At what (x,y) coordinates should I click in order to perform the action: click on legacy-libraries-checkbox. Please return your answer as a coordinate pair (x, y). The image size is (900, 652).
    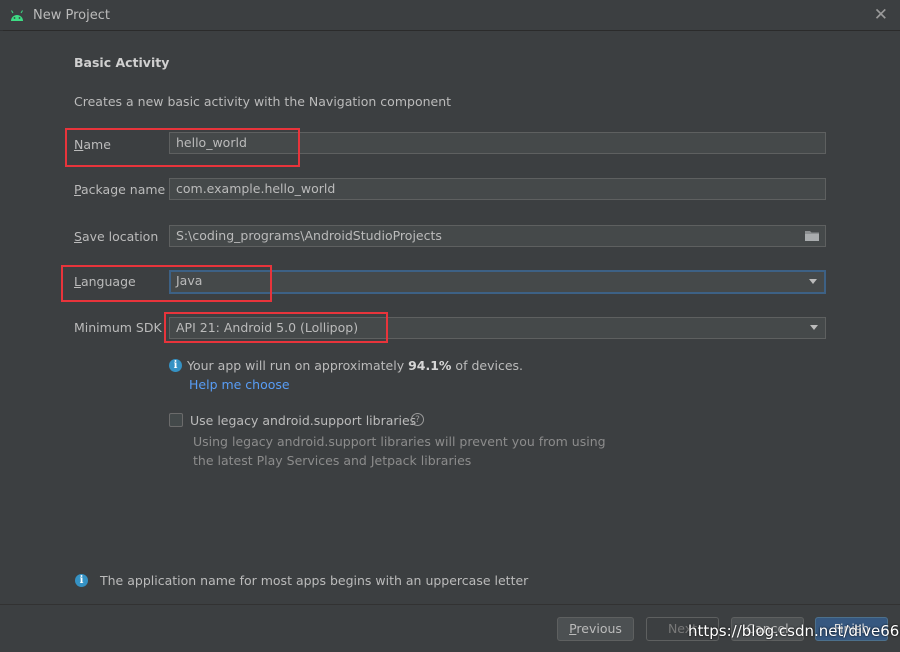
    Looking at the image, I should click on (176, 420).